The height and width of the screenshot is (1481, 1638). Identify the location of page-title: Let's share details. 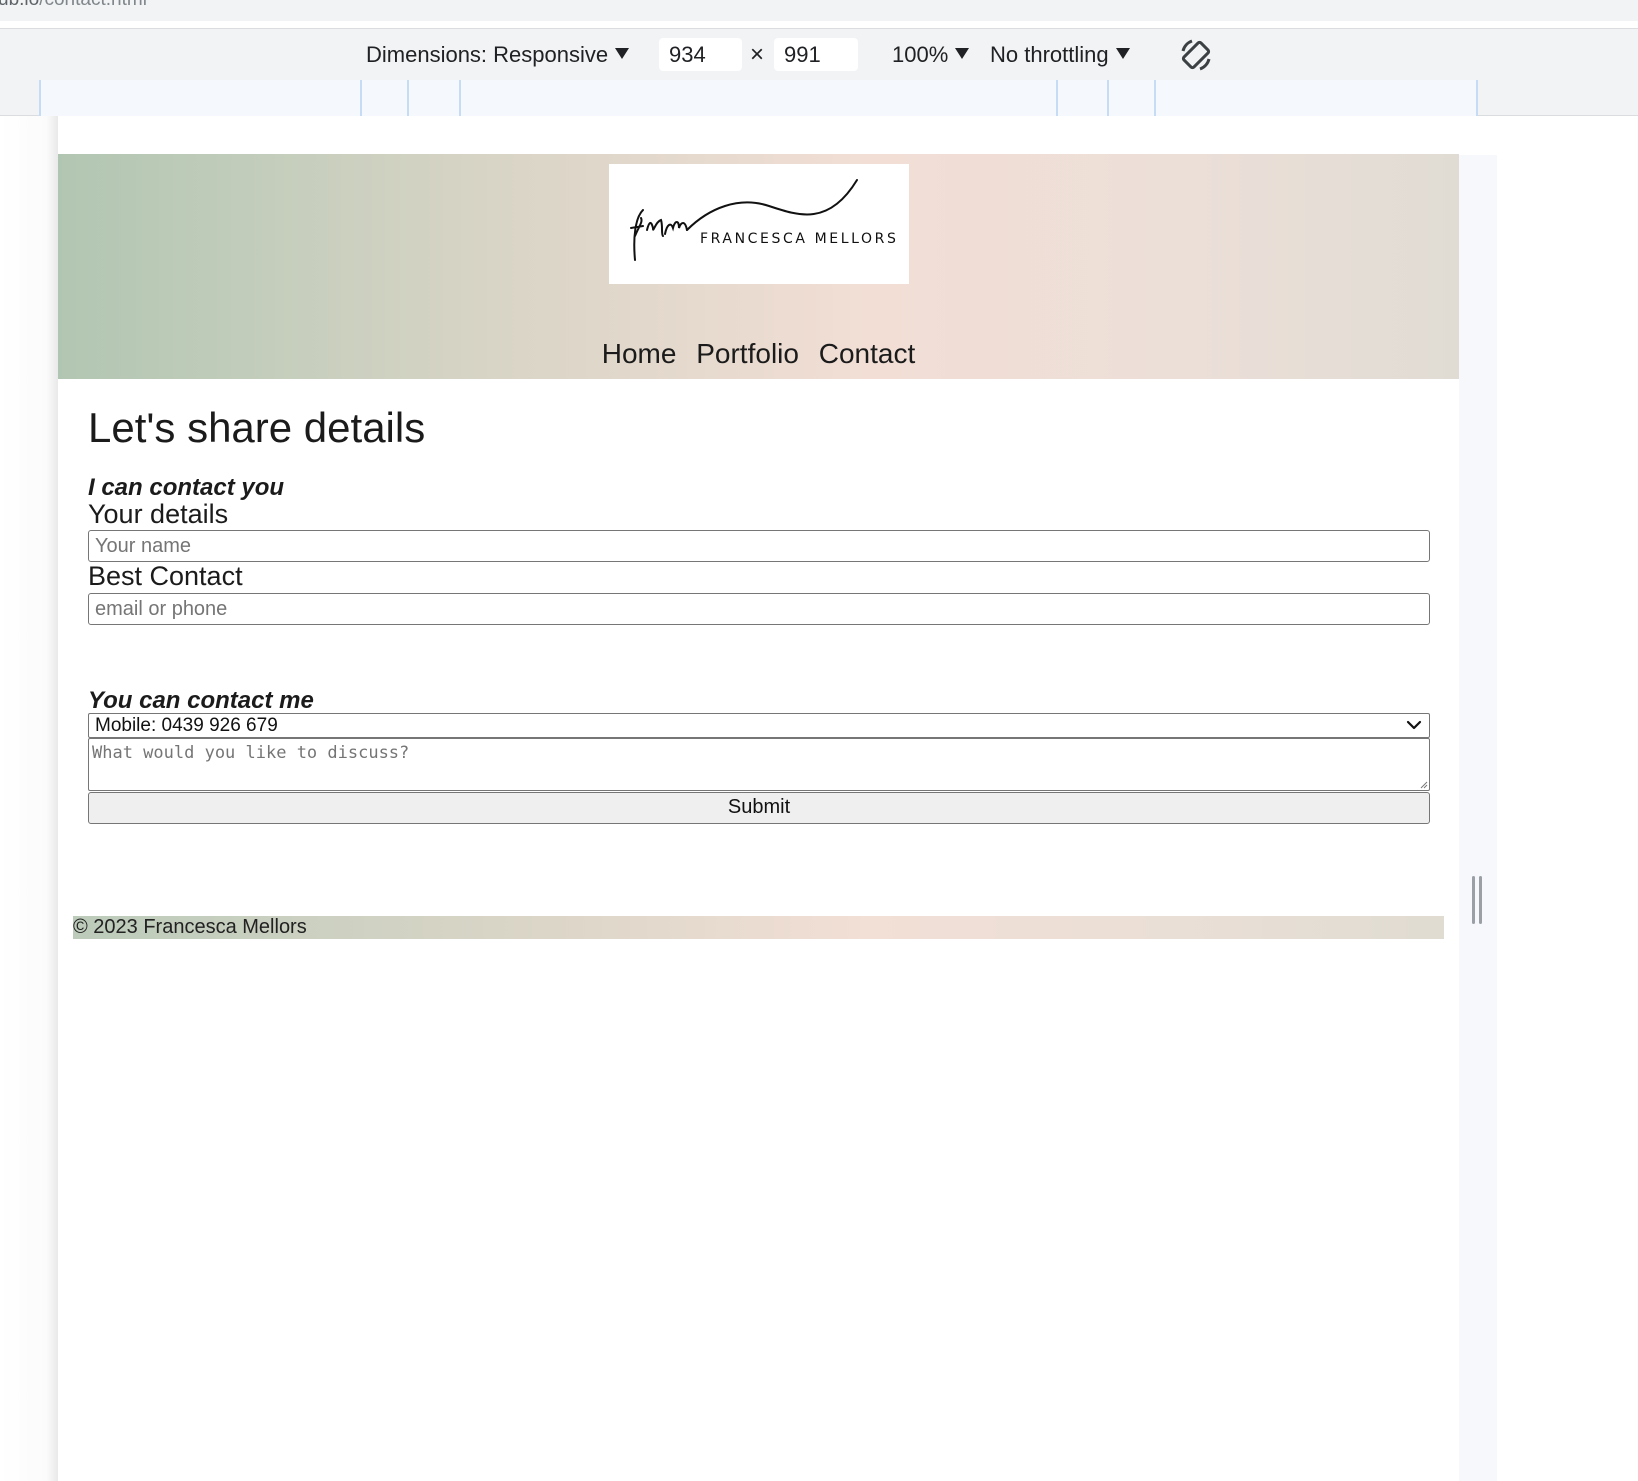
(257, 427).